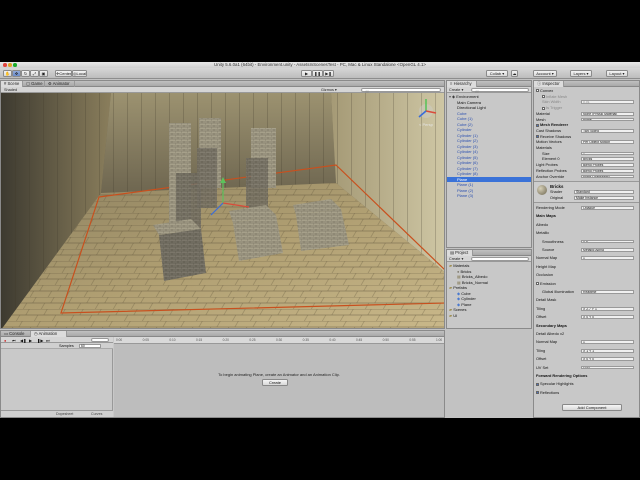  Describe the element at coordinates (453, 316) in the screenshot. I see `project-item: ▰ UI` at that location.